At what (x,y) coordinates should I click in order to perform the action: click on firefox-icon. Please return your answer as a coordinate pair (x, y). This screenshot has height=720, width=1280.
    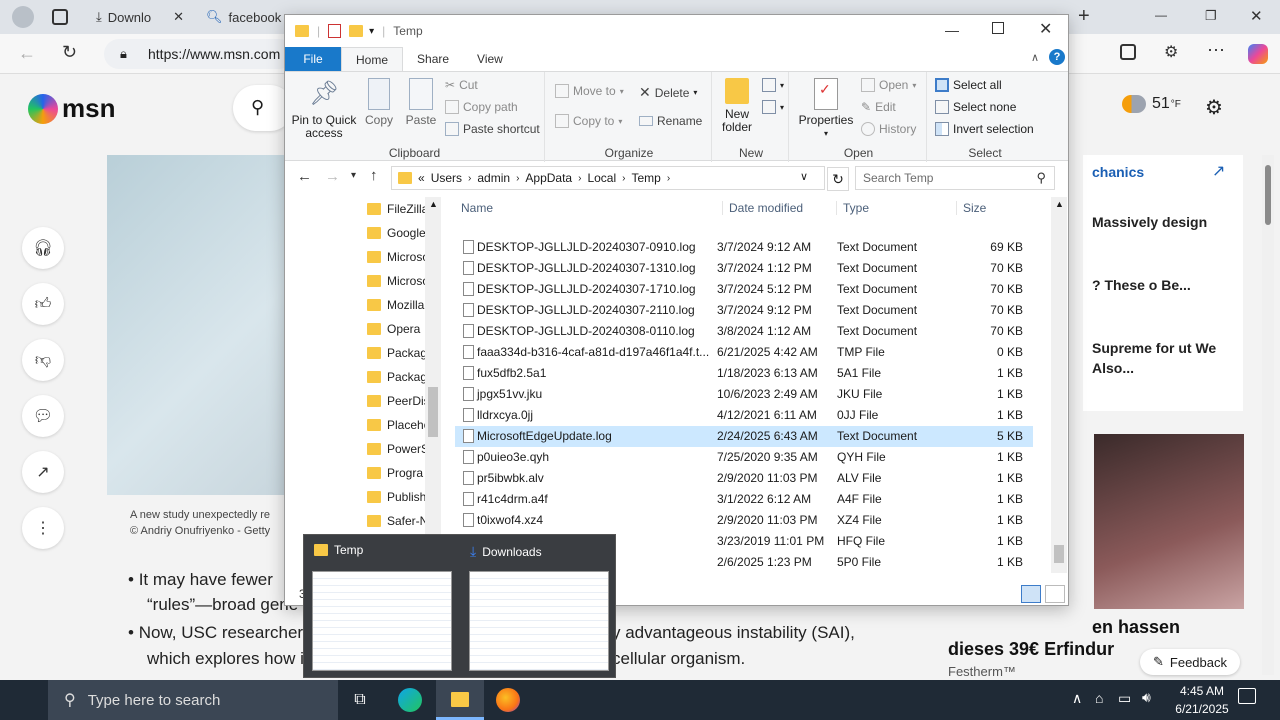
    Looking at the image, I should click on (508, 700).